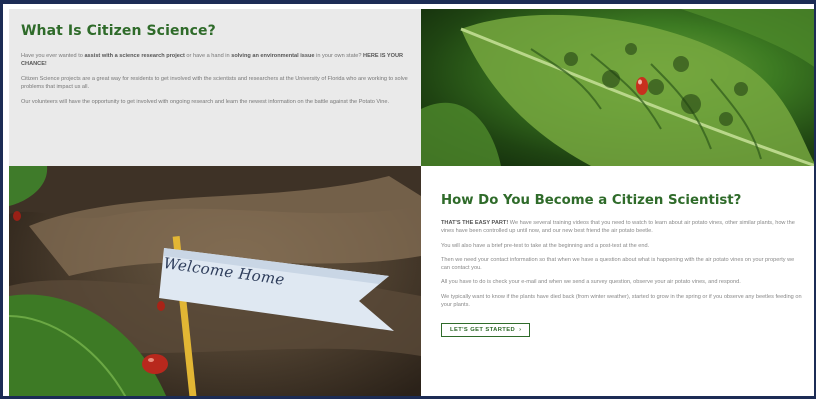  Describe the element at coordinates (483, 330) in the screenshot. I see `get-started-label: LET'S GET STARTED` at that location.